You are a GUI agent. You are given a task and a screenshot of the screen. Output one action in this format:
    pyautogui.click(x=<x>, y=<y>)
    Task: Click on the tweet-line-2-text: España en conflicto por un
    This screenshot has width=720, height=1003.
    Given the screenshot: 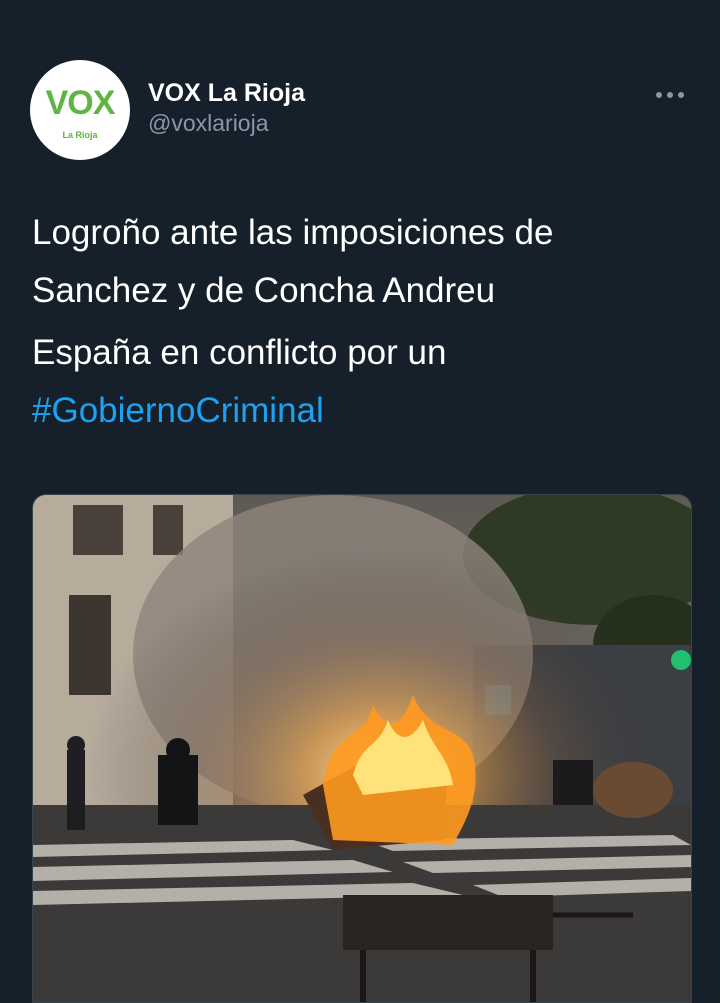 What is the action you would take?
    pyautogui.click(x=239, y=352)
    